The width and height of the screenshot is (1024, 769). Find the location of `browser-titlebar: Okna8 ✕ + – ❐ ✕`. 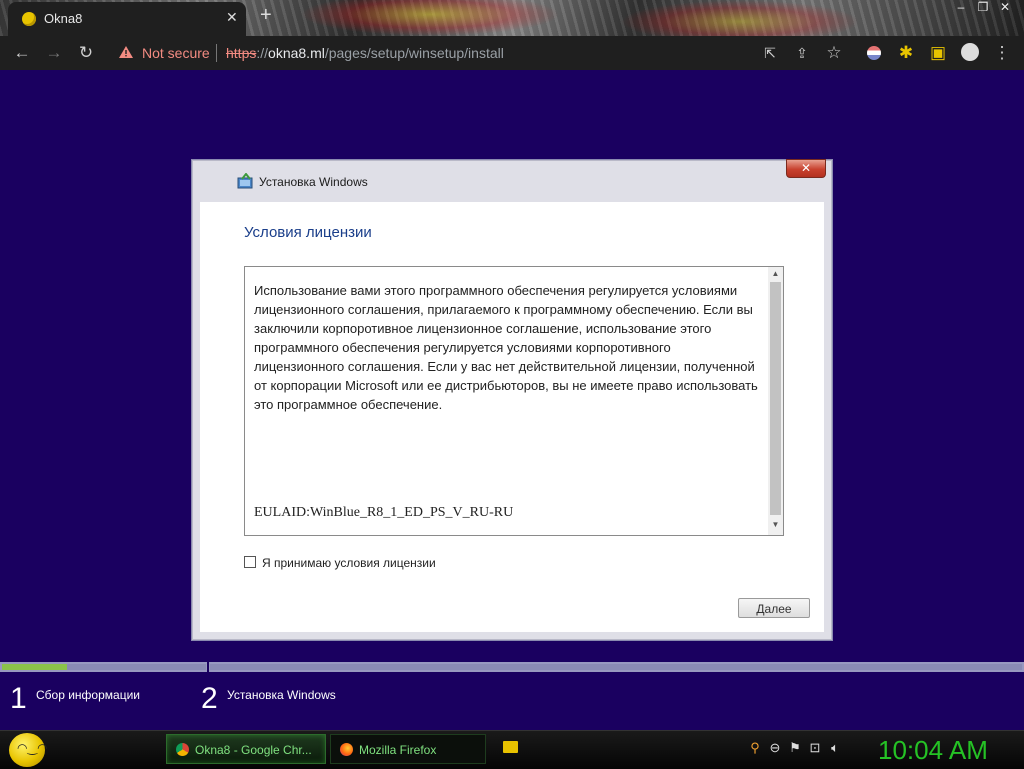

browser-titlebar: Okna8 ✕ + – ❐ ✕ is located at coordinates (512, 18).